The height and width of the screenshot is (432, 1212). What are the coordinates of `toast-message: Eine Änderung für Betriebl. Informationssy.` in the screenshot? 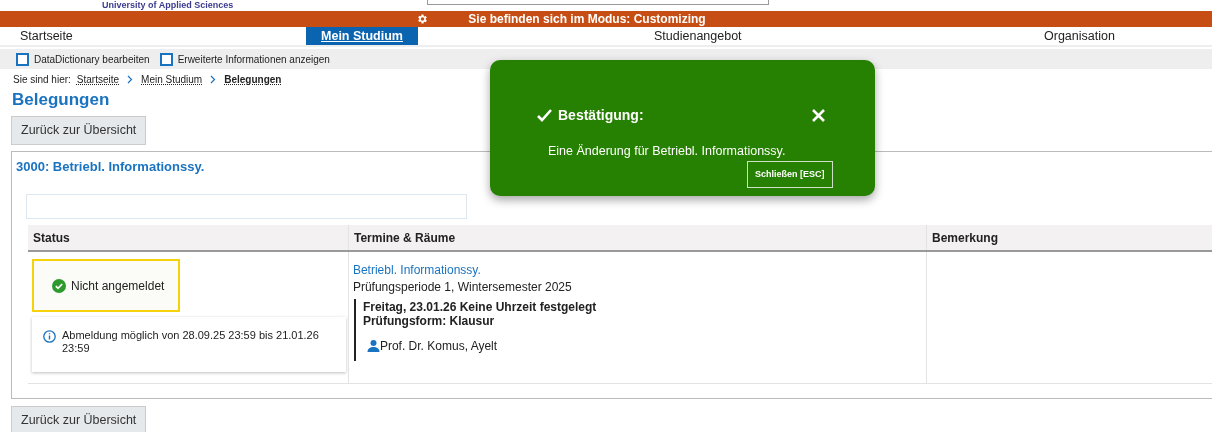 It's located at (667, 151).